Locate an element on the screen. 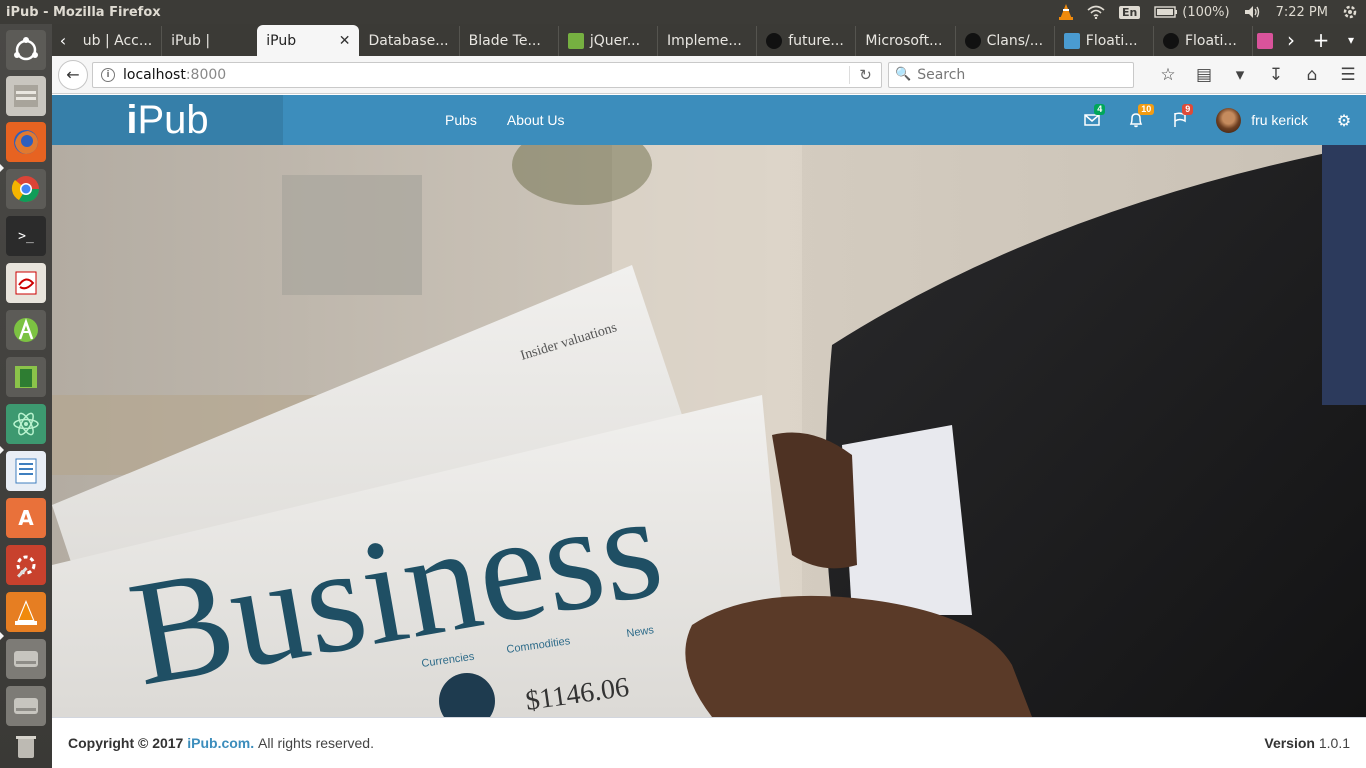 Image resolution: width=1366 pixels, height=768 pixels. avatar is located at coordinates (1229, 120).